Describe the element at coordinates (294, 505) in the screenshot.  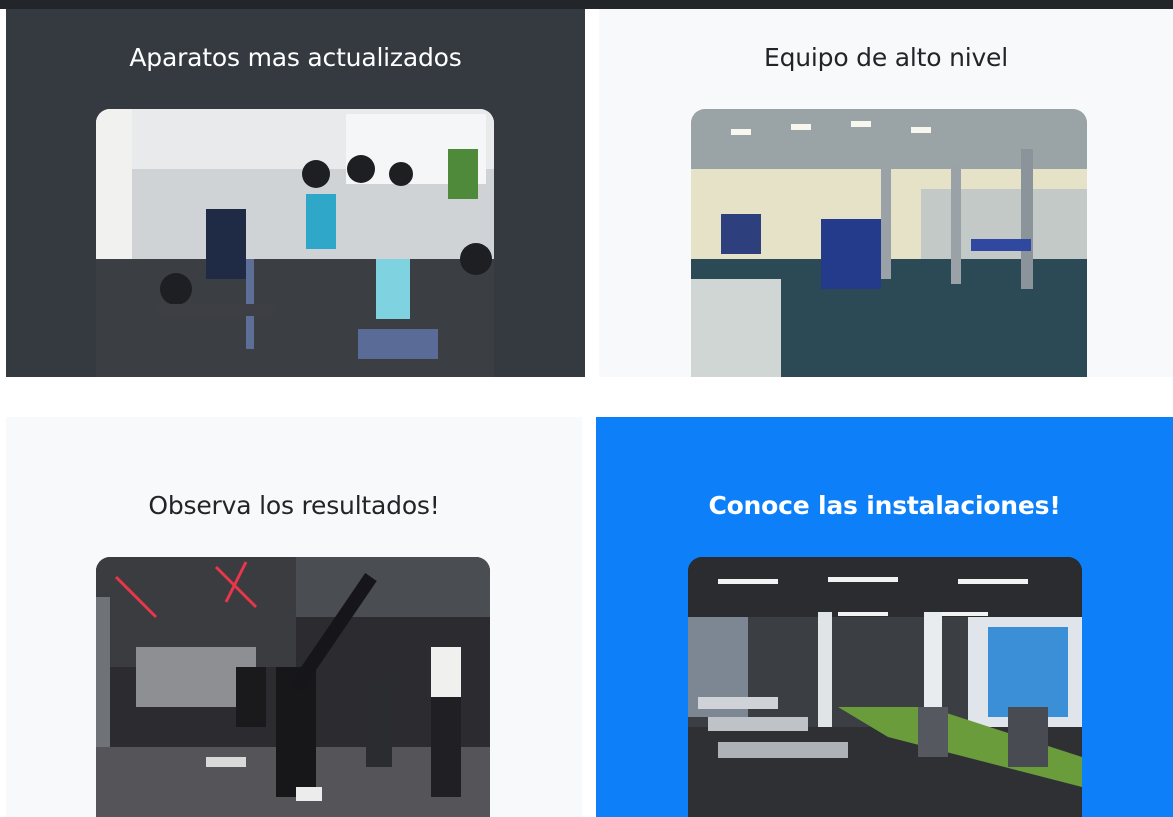
I see `card-title: Observa los resultados!` at that location.